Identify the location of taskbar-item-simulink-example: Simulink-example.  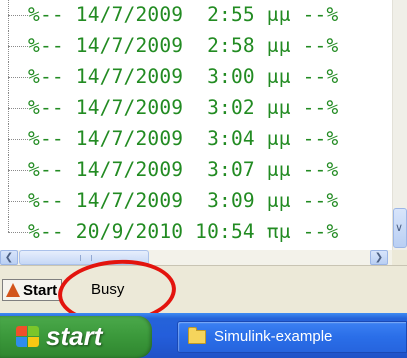
(292, 337).